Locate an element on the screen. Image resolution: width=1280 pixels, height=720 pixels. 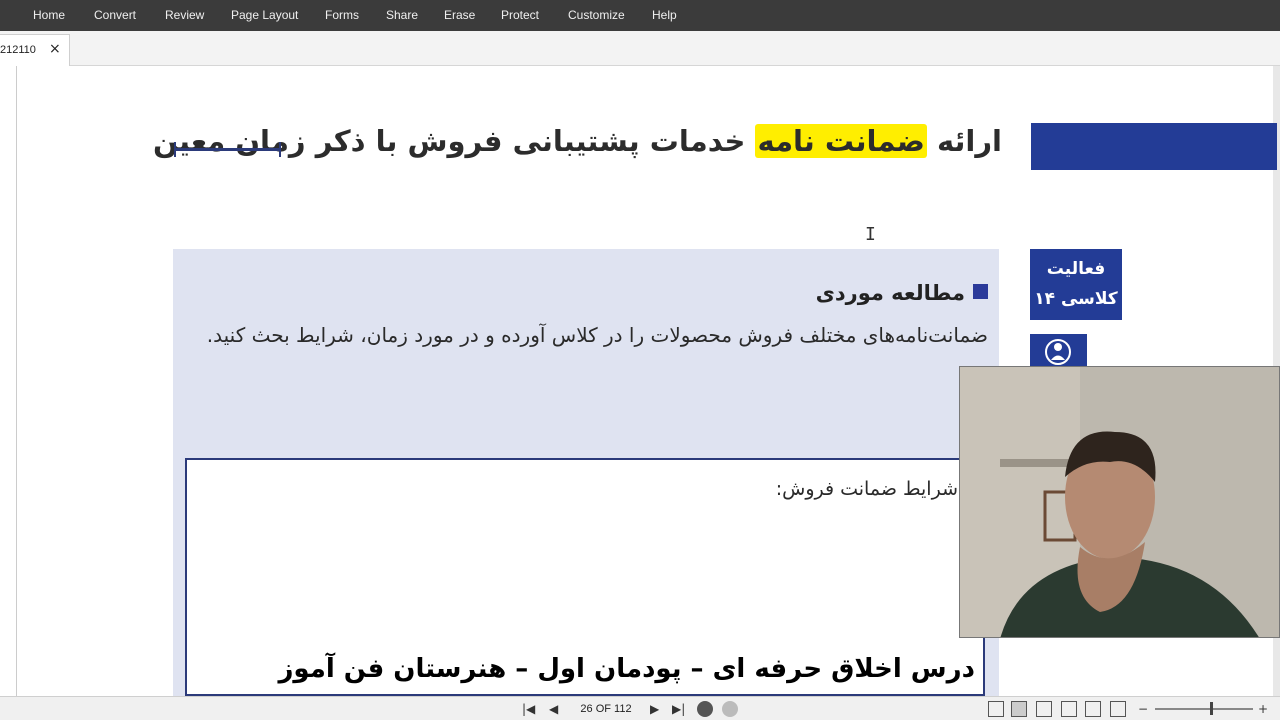
webcam-overlay is located at coordinates (1119, 502).